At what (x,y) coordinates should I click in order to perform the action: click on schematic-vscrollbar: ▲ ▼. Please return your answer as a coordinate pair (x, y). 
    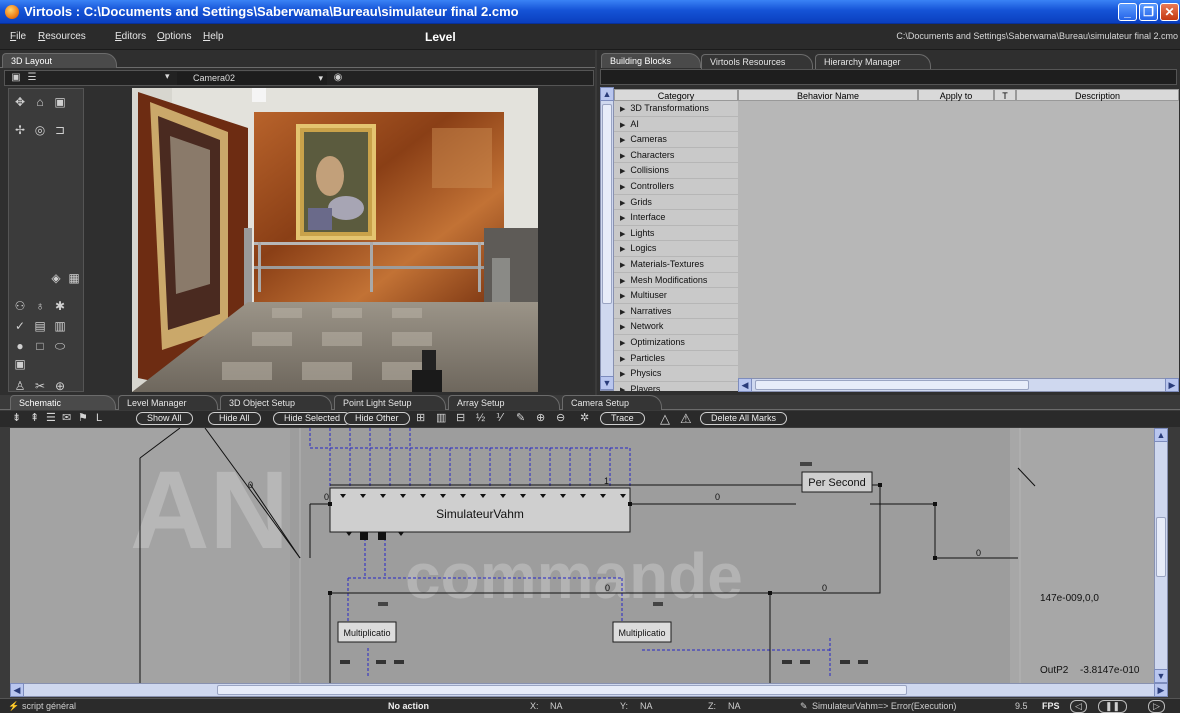
    Looking at the image, I should click on (1161, 555).